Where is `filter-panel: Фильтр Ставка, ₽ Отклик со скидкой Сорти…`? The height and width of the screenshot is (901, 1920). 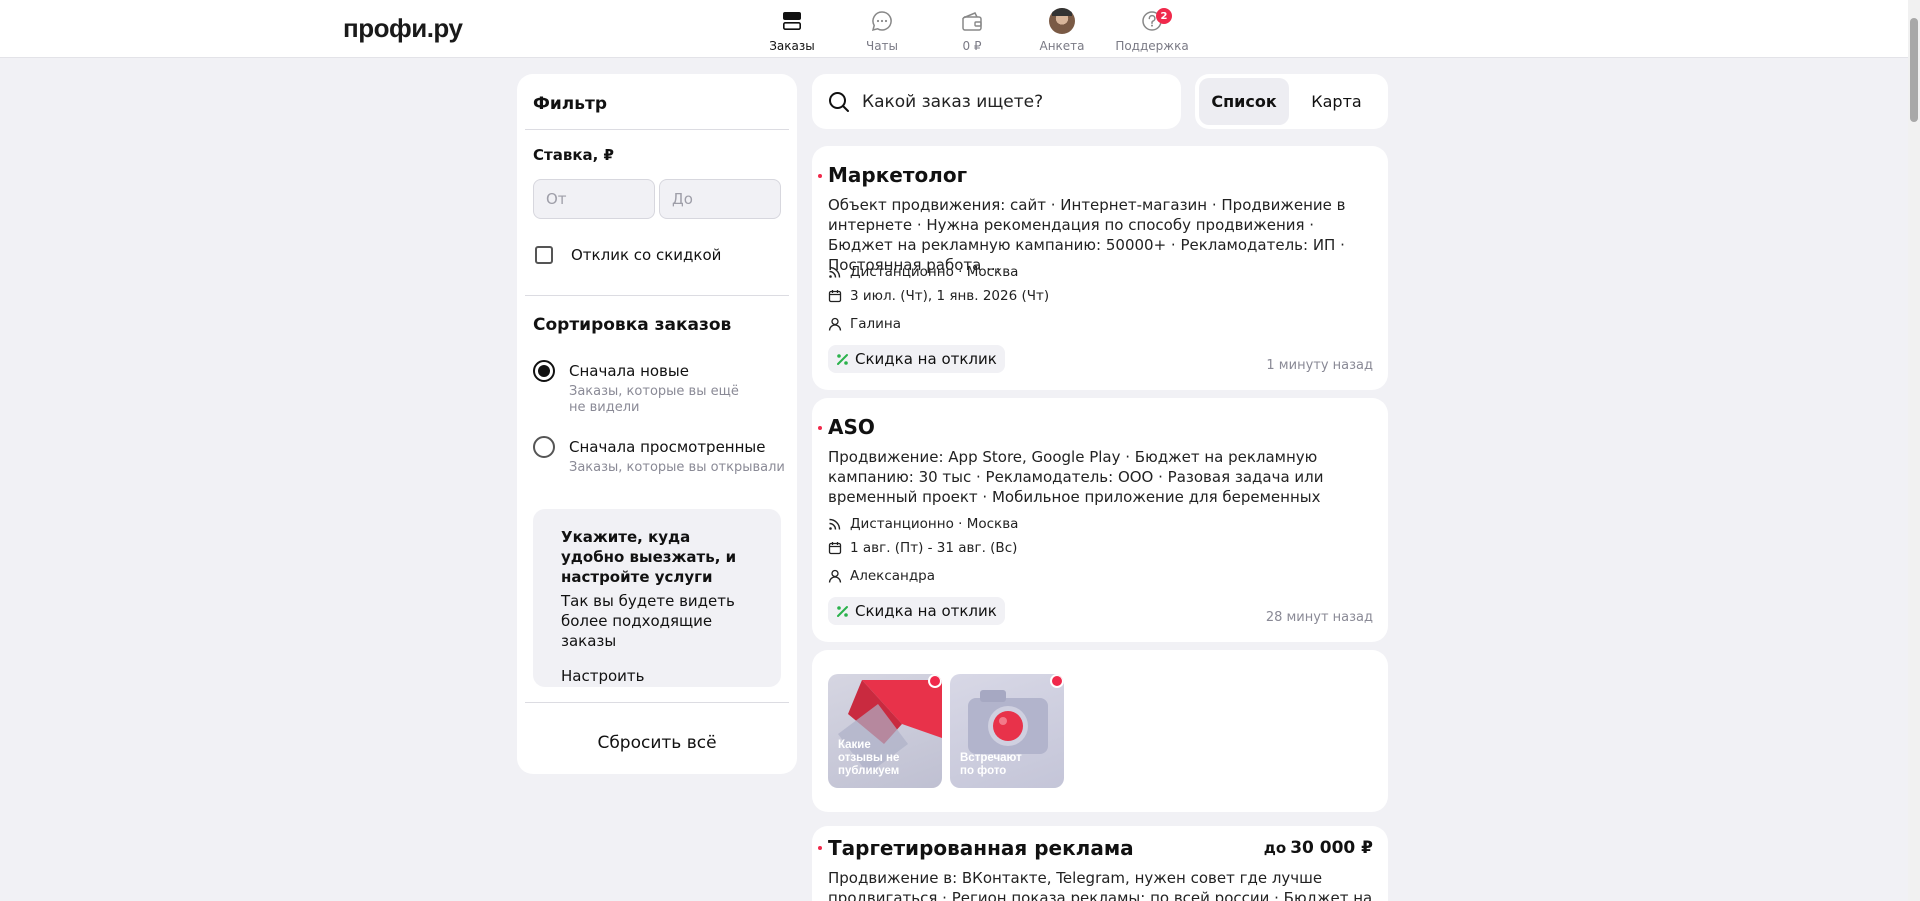 filter-panel: Фильтр Ставка, ₽ Отклик со скидкой Сорти… is located at coordinates (657, 424).